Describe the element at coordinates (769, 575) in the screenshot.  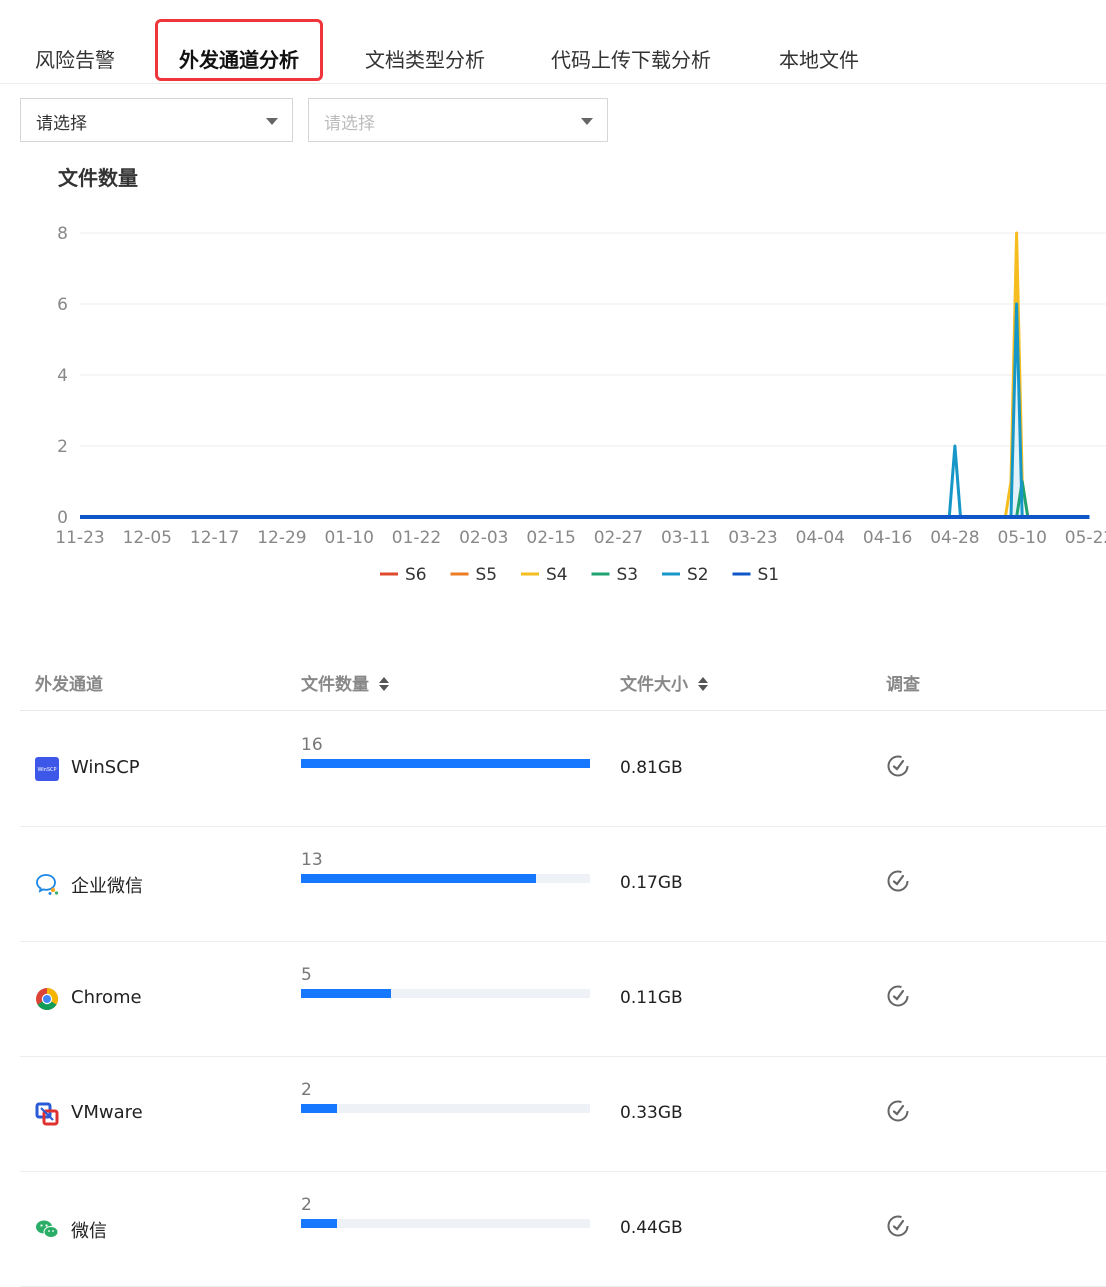
I see `legend-label-S1: S1` at that location.